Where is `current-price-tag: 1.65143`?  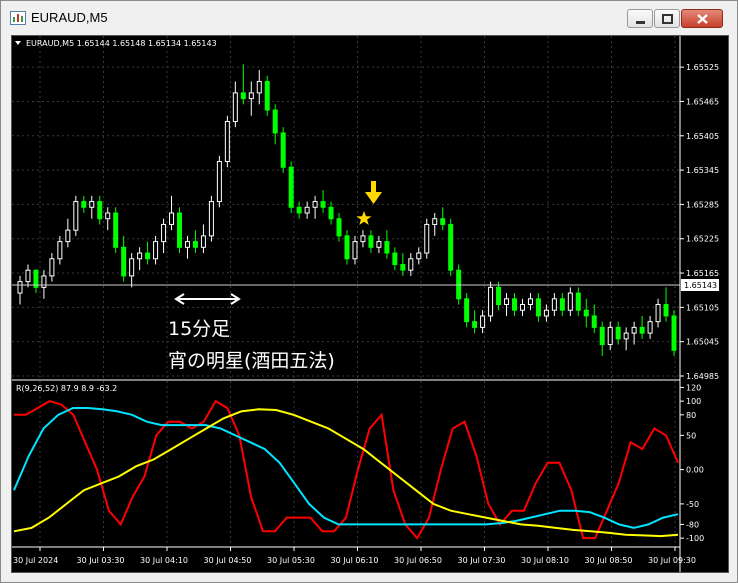
current-price-tag: 1.65143 is located at coordinates (700, 285).